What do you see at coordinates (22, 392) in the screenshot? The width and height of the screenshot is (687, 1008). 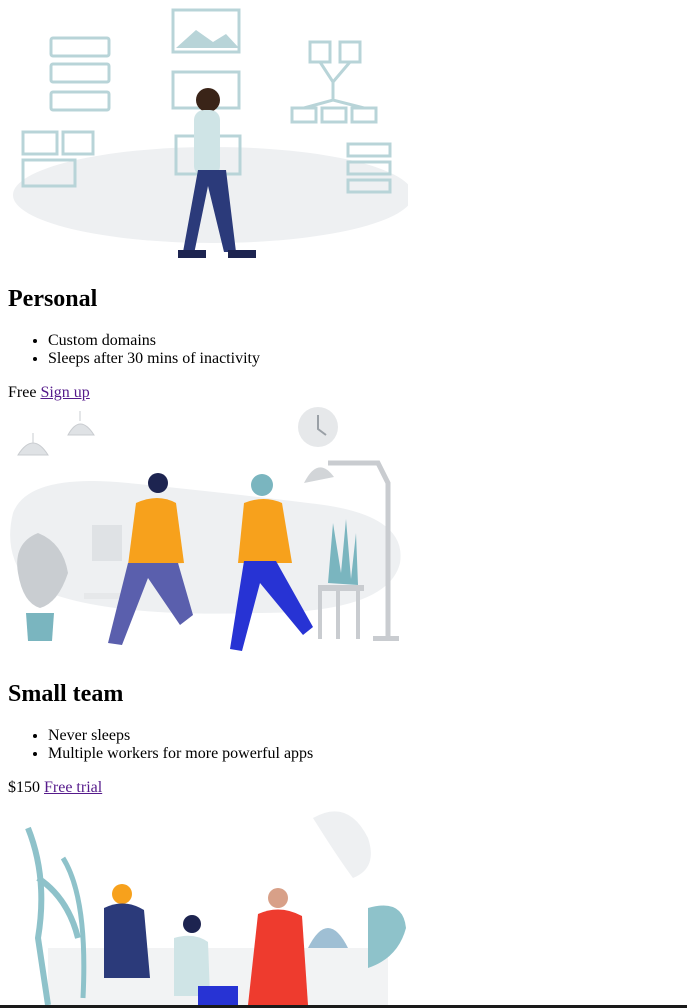 I see `plan-price: Free` at bounding box center [22, 392].